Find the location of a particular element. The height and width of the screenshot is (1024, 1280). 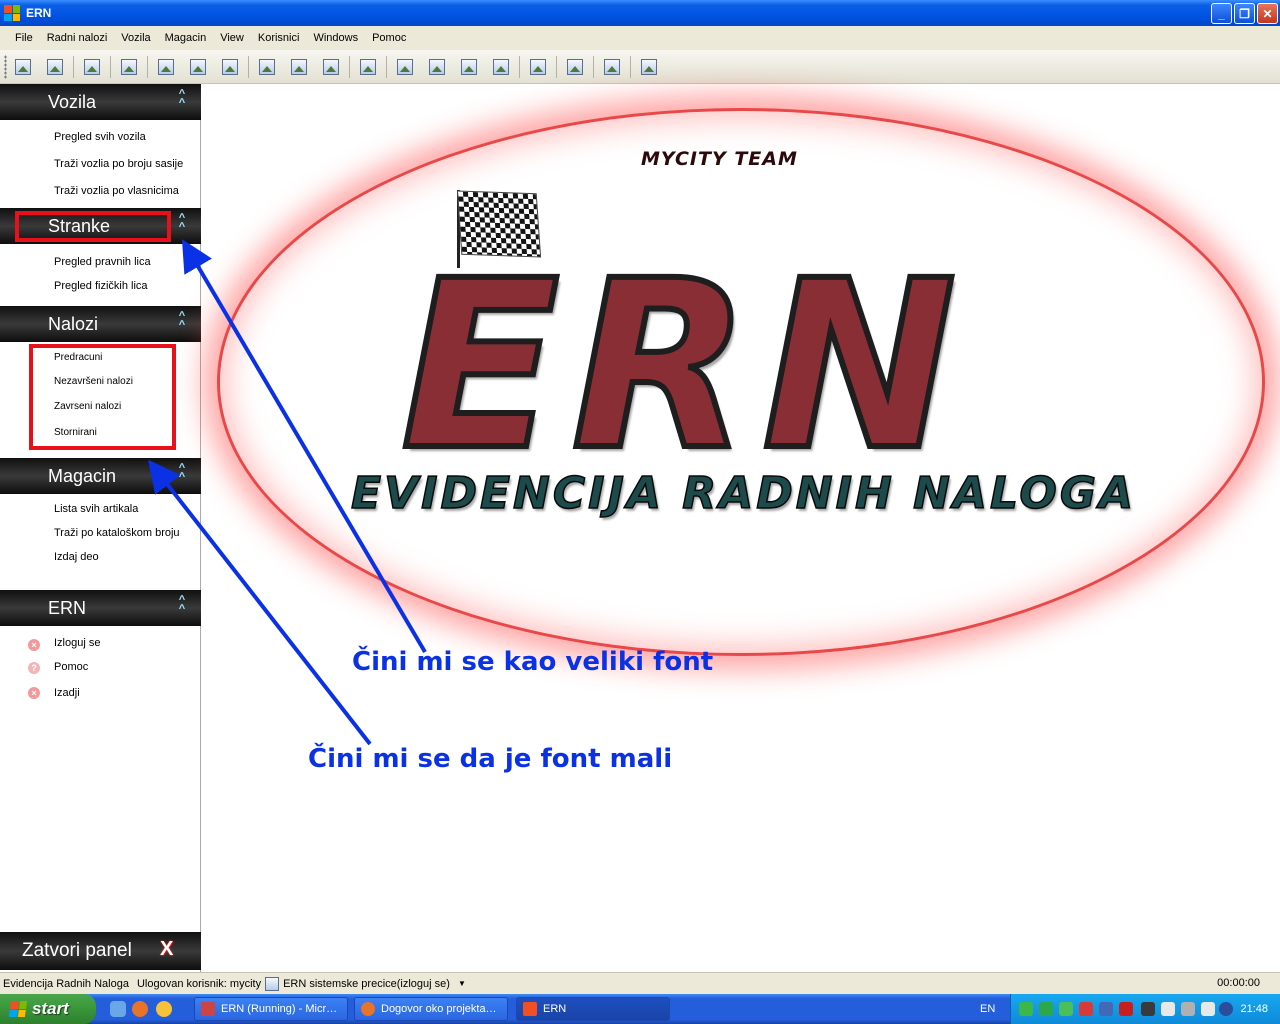

toolbar-grip is located at coordinates (5, 66).